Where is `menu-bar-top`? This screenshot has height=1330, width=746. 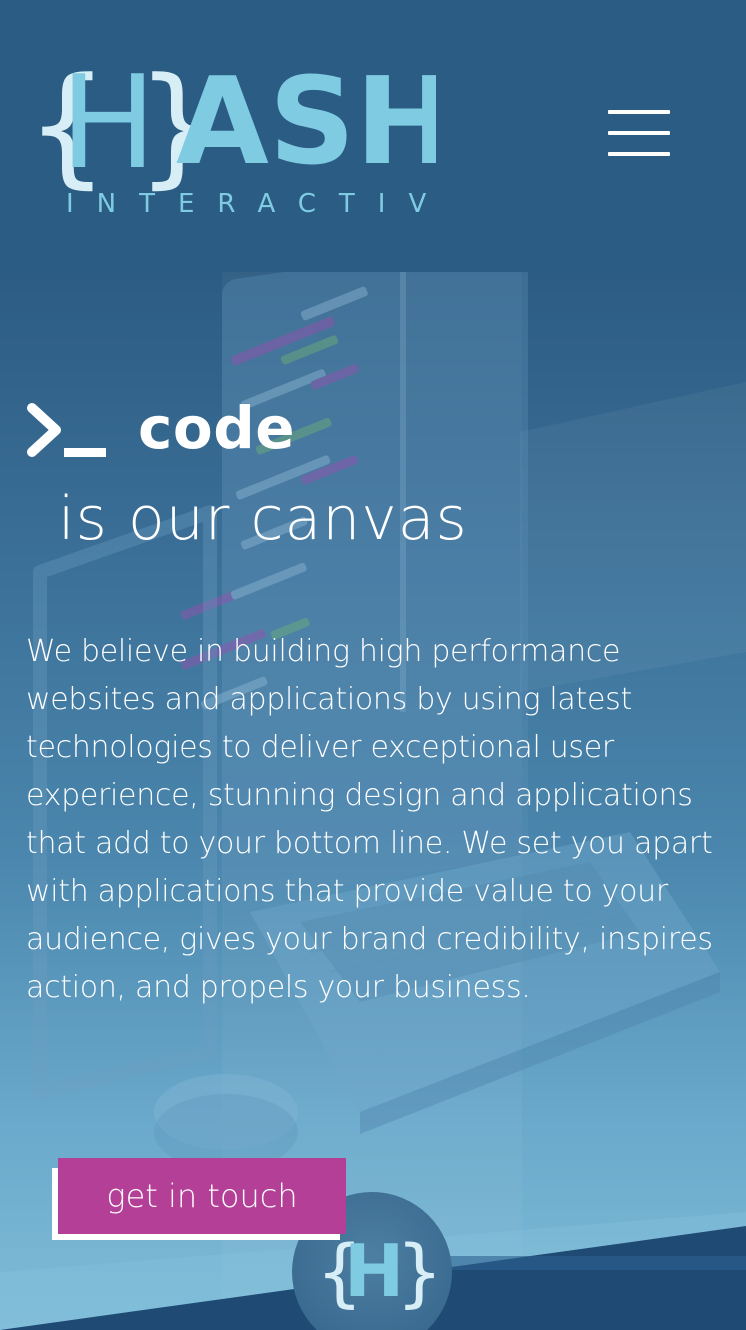
menu-bar-top is located at coordinates (639, 112).